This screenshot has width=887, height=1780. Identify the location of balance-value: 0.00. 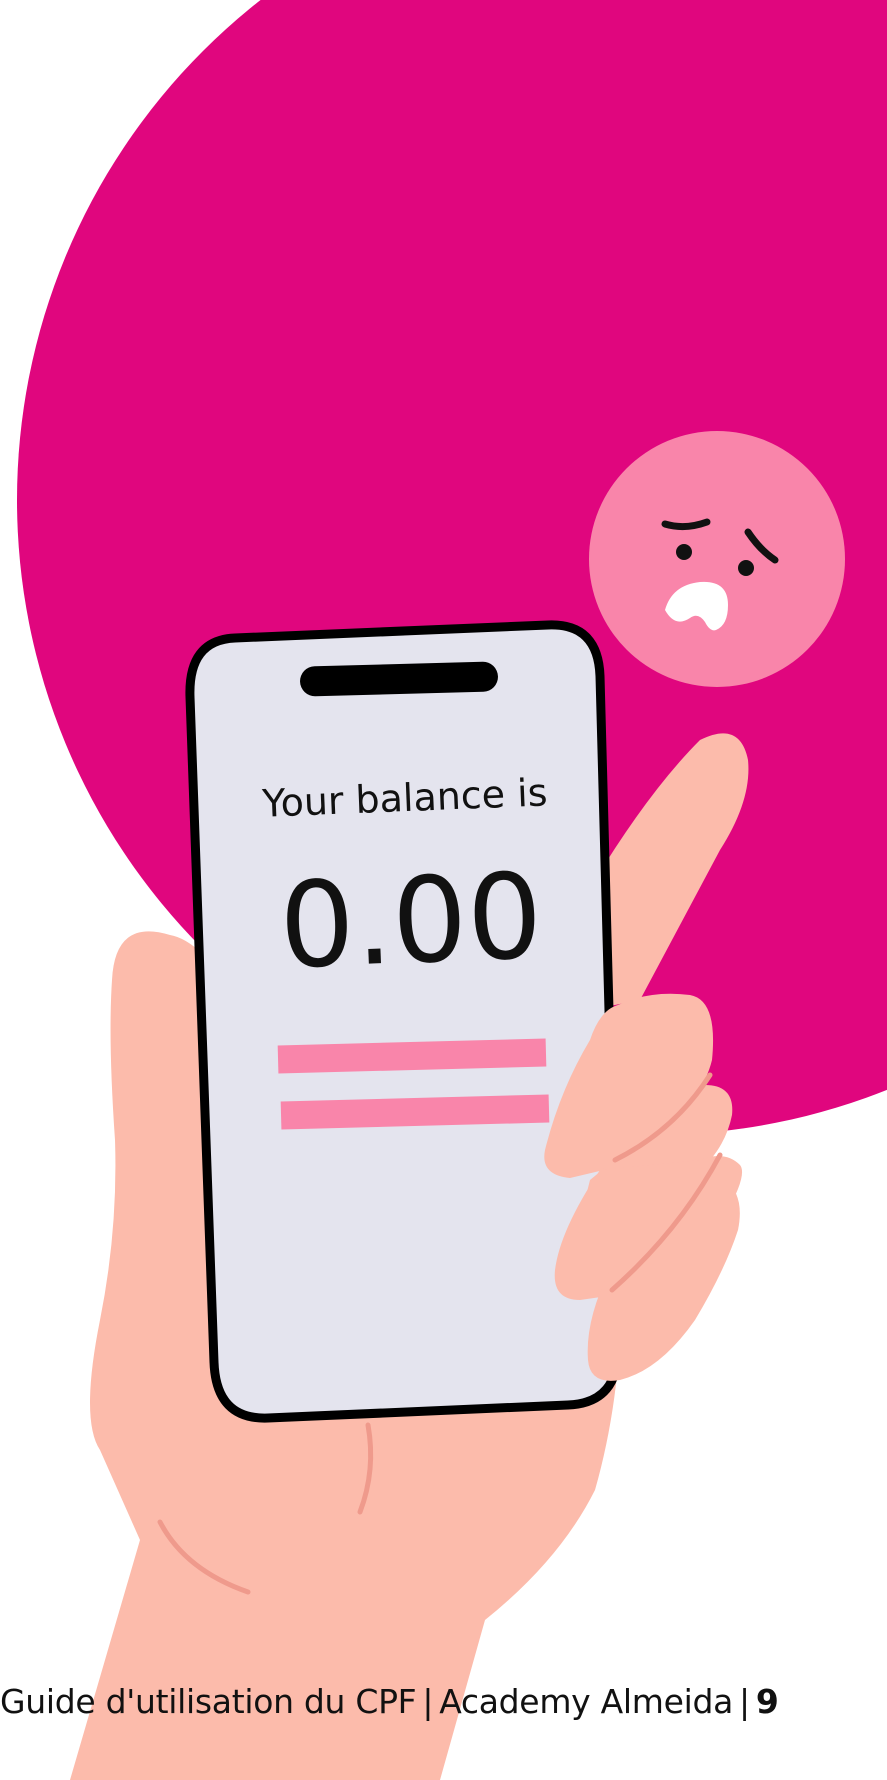
(411, 921).